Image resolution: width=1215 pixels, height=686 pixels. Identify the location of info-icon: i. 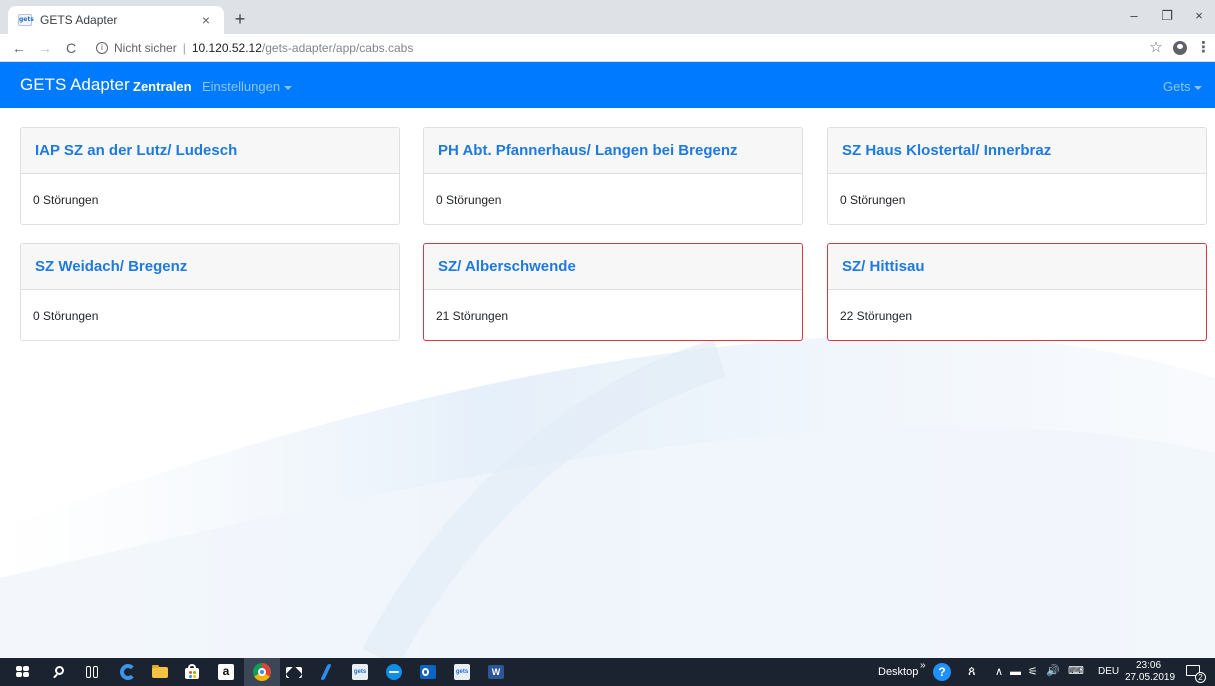
(102, 48).